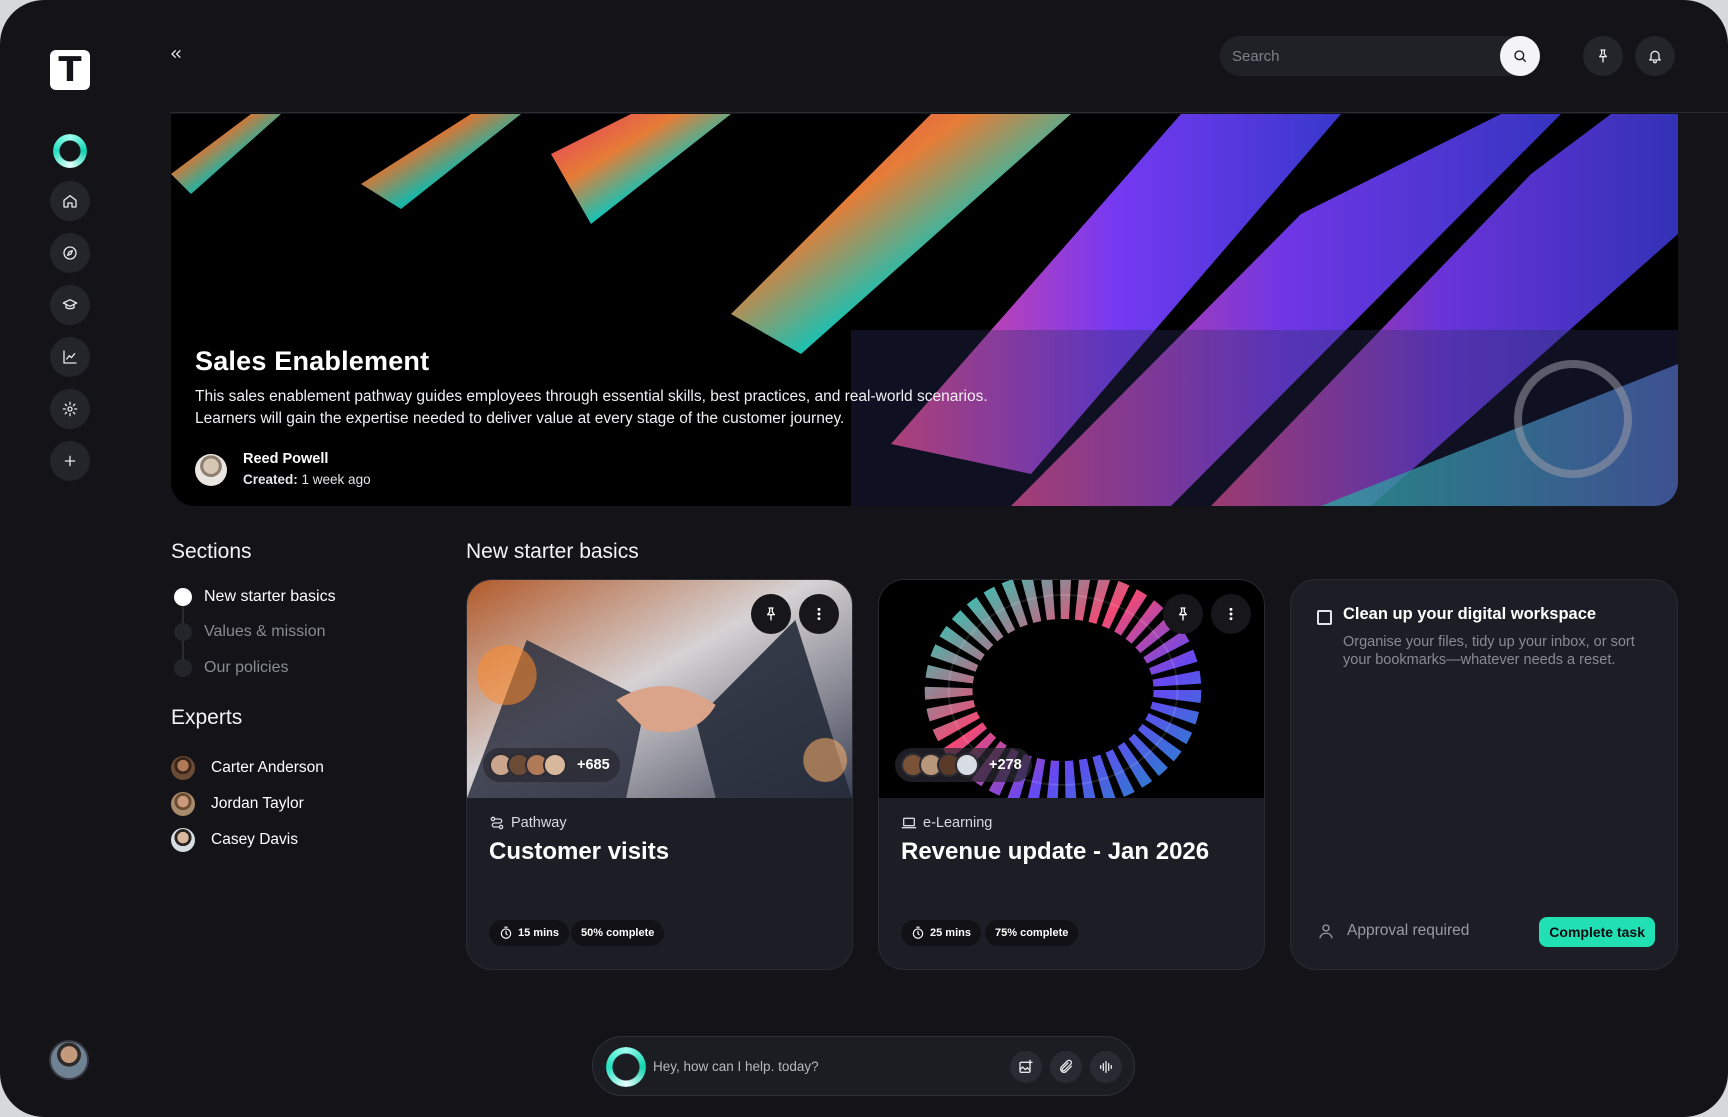  What do you see at coordinates (618, 933) in the screenshot?
I see `progress-pill: 50% complete` at bounding box center [618, 933].